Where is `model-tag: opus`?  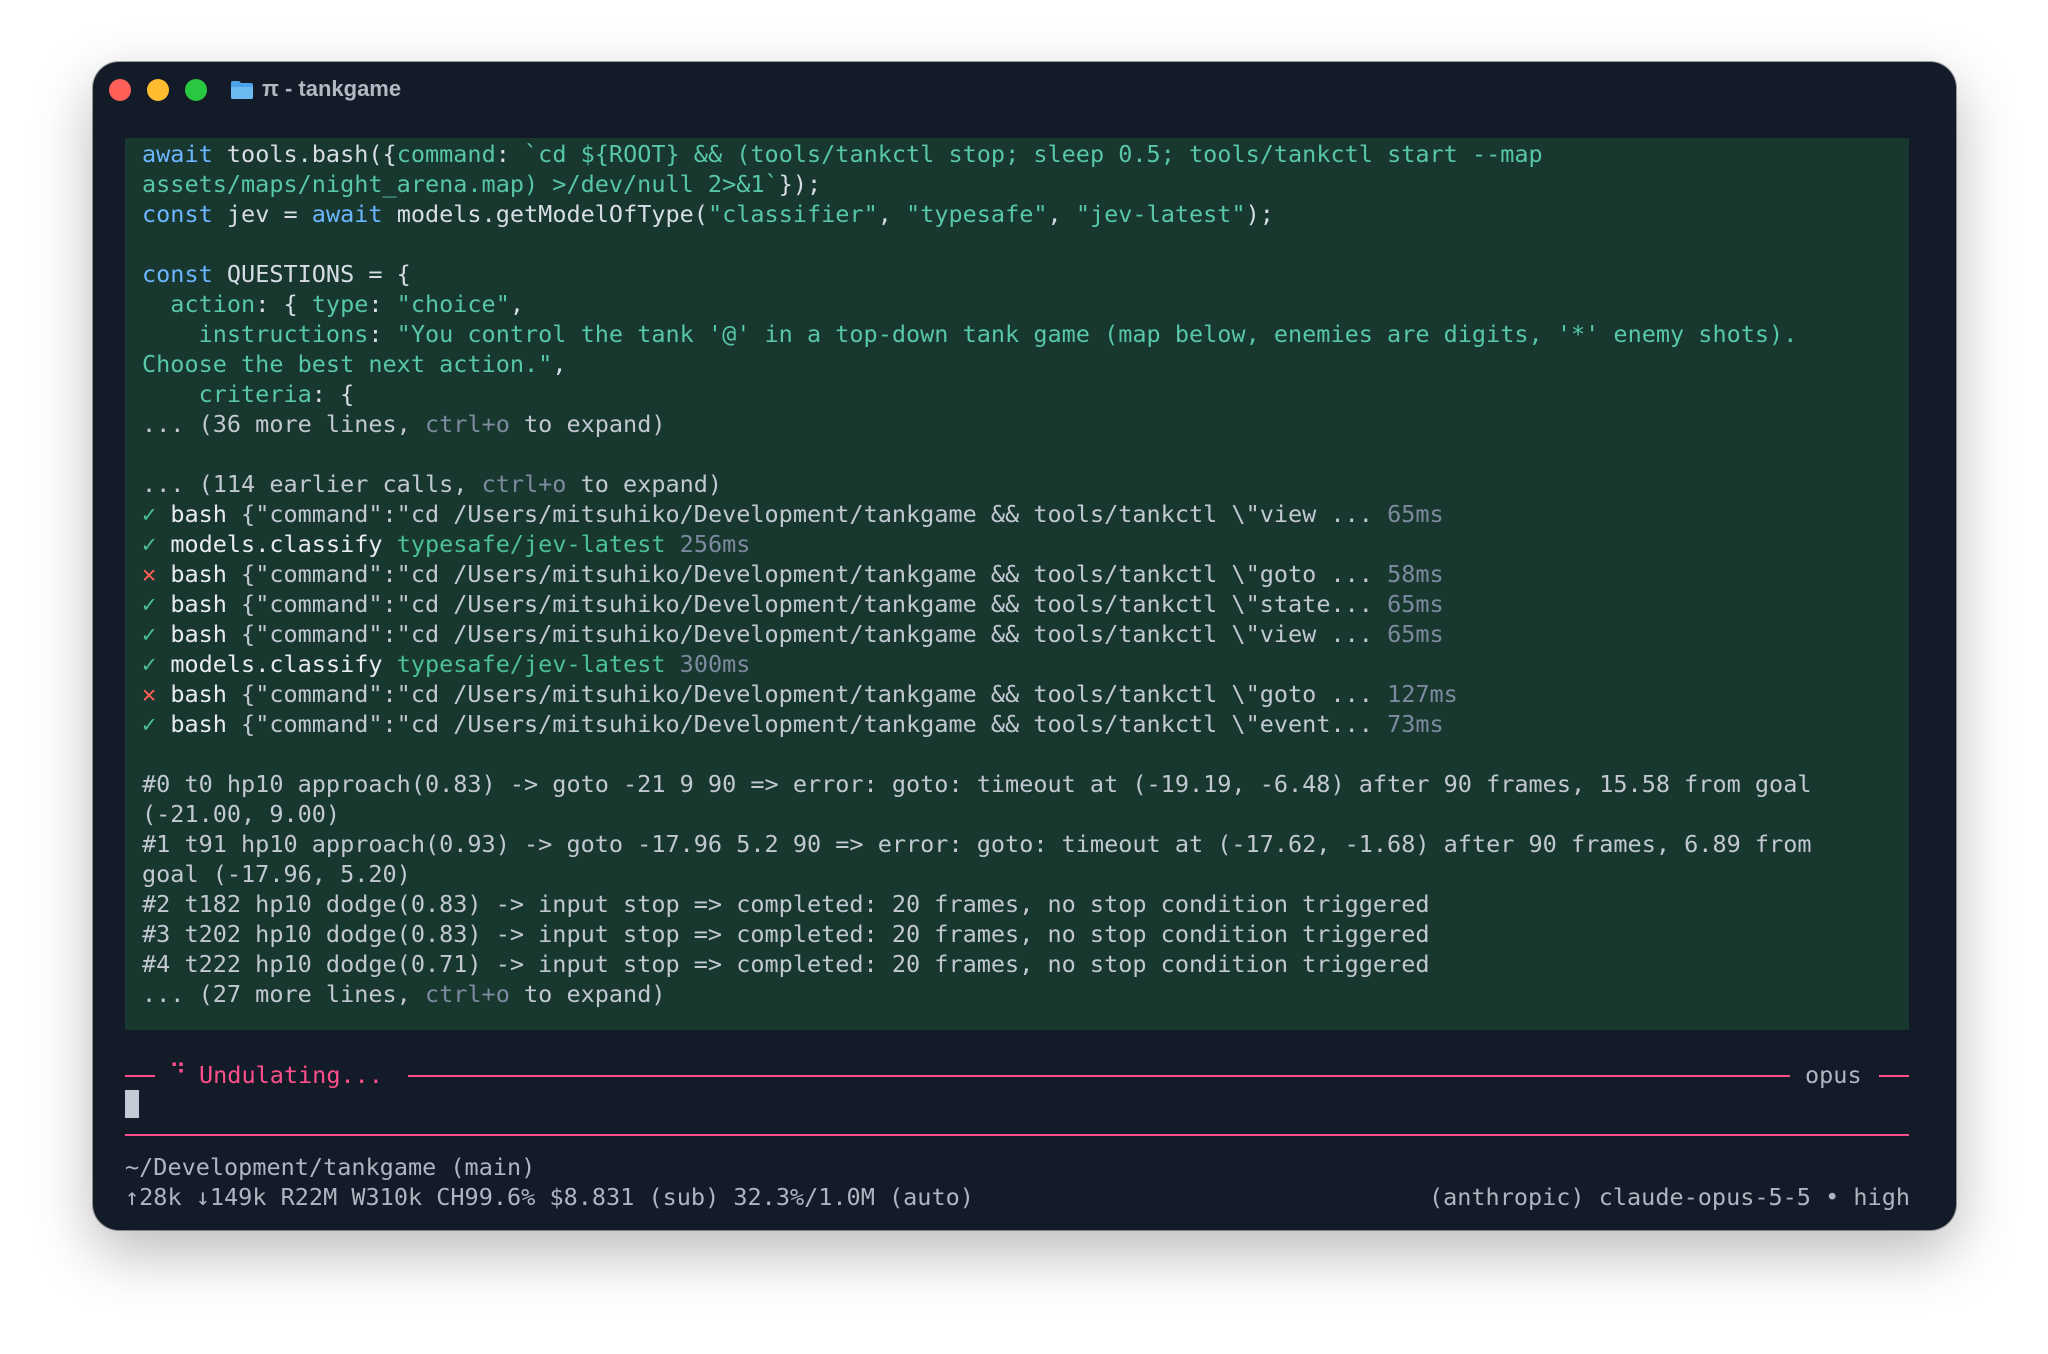 model-tag: opus is located at coordinates (1833, 1075).